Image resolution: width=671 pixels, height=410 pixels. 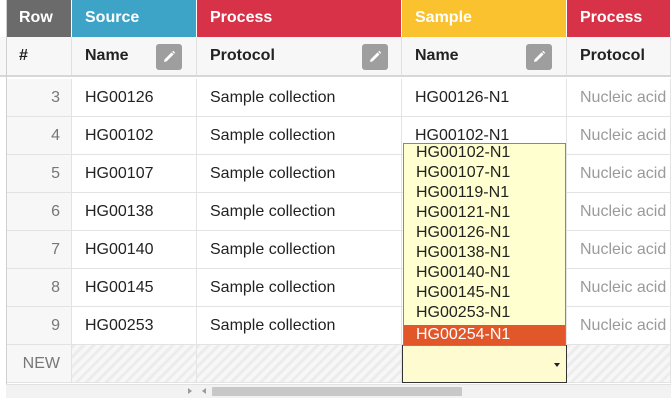 What do you see at coordinates (484, 273) in the screenshot?
I see `dropdown-option: HG00140-N1` at bounding box center [484, 273].